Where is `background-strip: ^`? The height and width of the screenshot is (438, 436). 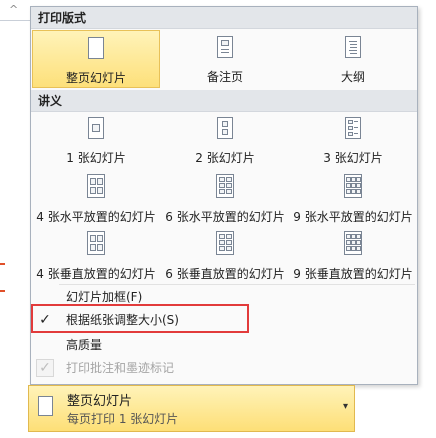
background-strip: ^ is located at coordinates (15, 219).